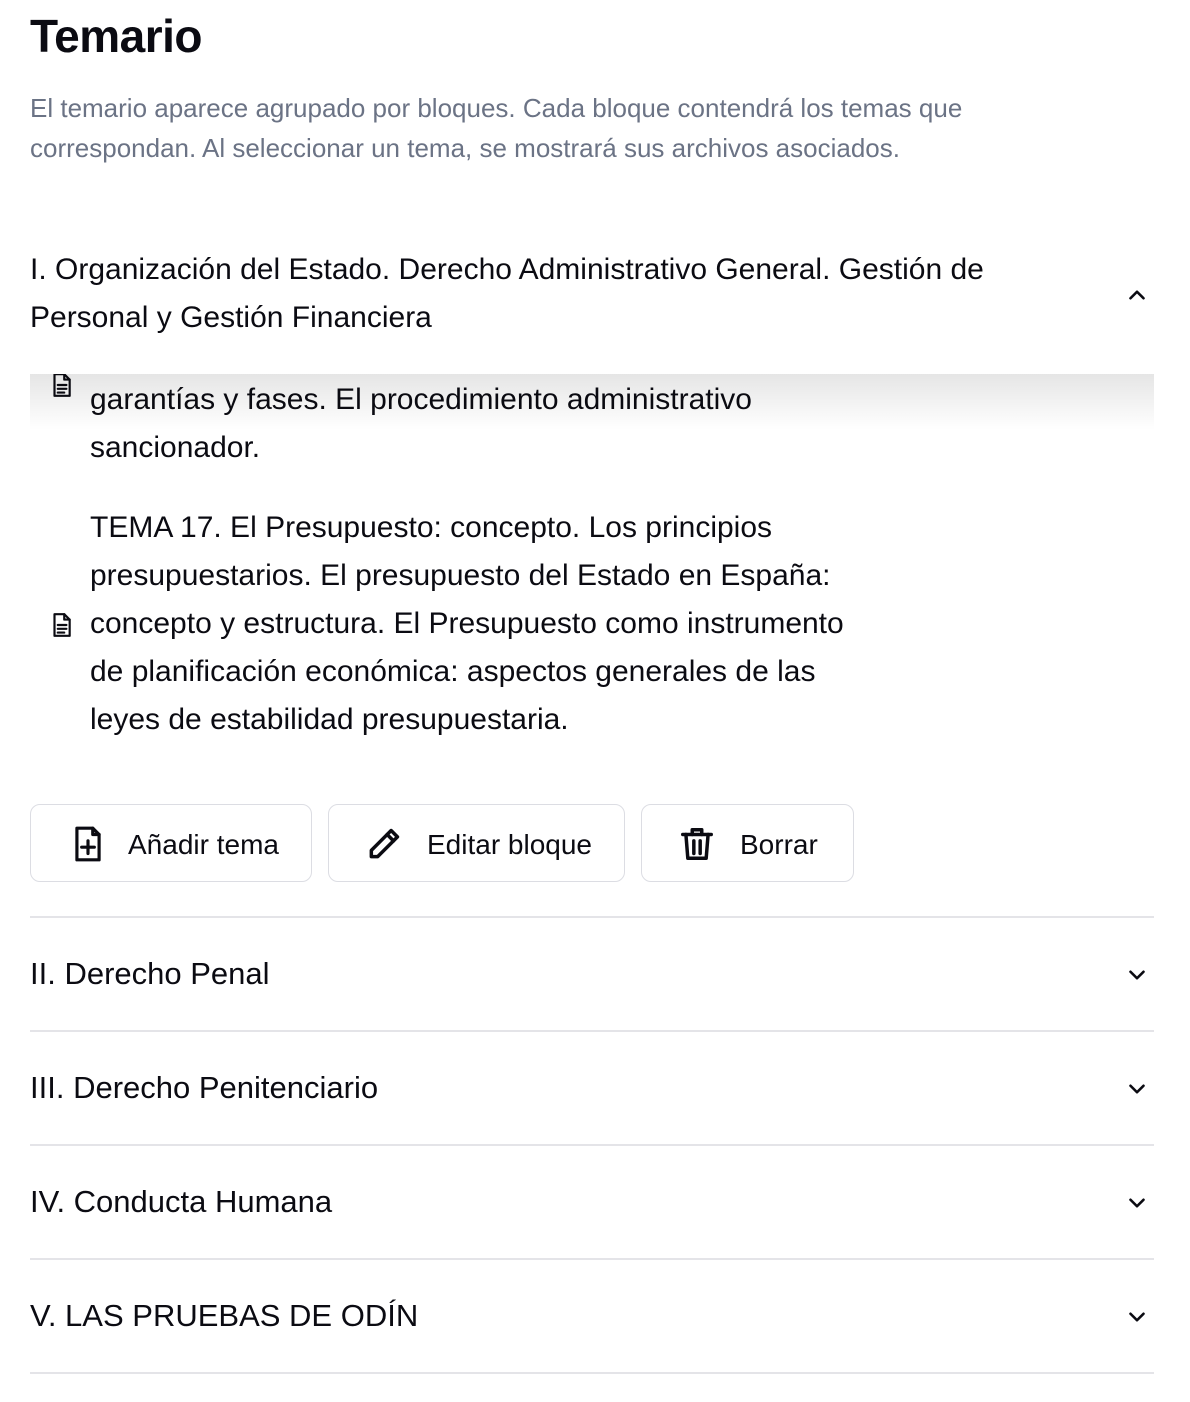  I want to click on block-header-iv: IV. Conducta Humana, so click(592, 1202).